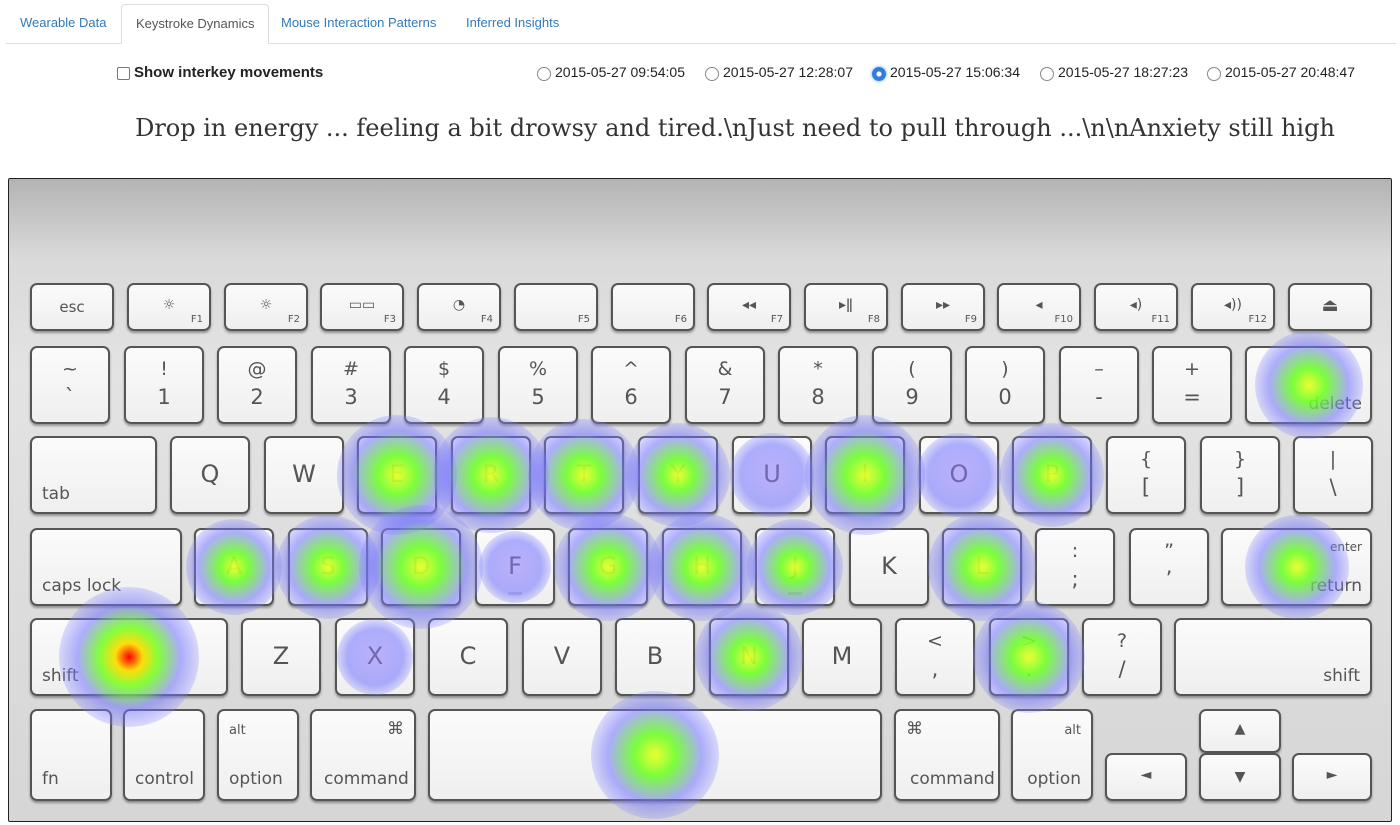 The image size is (1400, 825). Describe the element at coordinates (678, 475) in the screenshot. I see `key-y: Y` at that location.